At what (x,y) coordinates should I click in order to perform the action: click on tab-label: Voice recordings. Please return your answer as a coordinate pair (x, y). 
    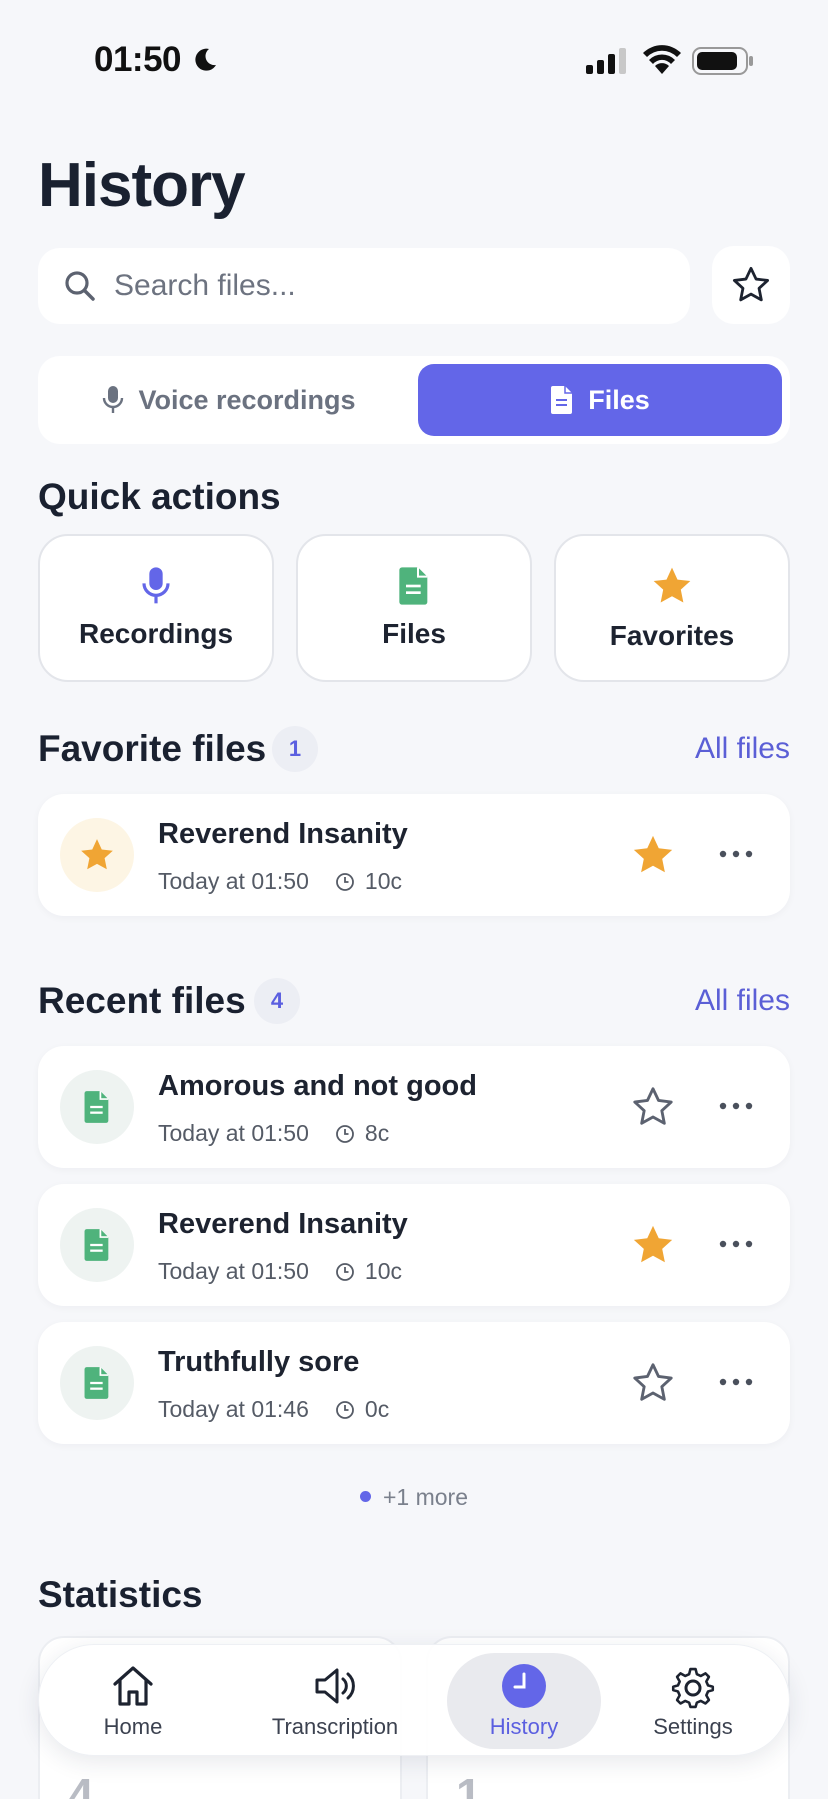
    Looking at the image, I should click on (247, 399).